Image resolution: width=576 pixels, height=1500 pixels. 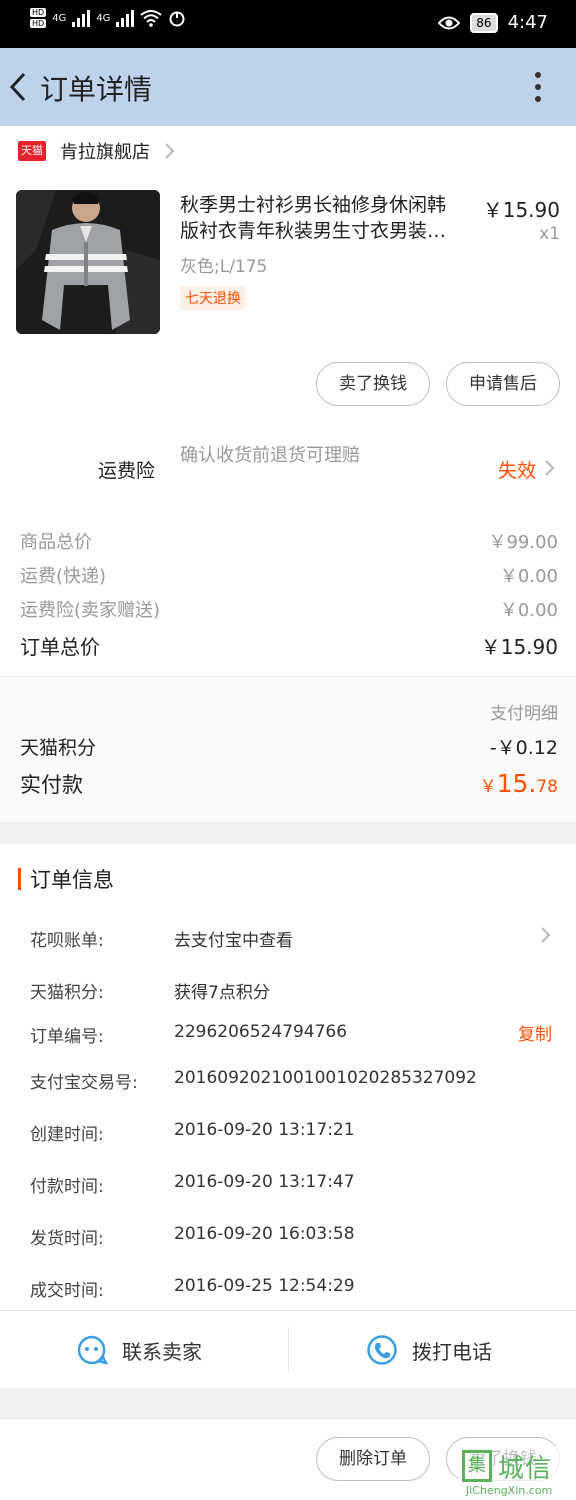 I want to click on watermark-text: 城信, so click(x=525, y=1469).